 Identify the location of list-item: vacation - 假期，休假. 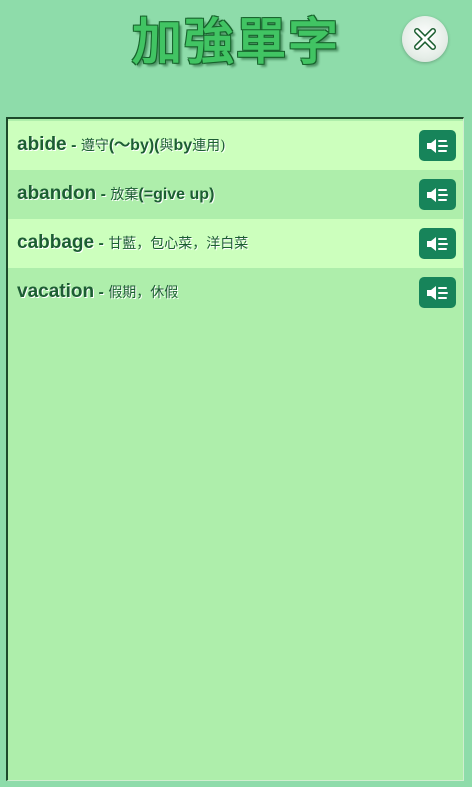
(235, 292).